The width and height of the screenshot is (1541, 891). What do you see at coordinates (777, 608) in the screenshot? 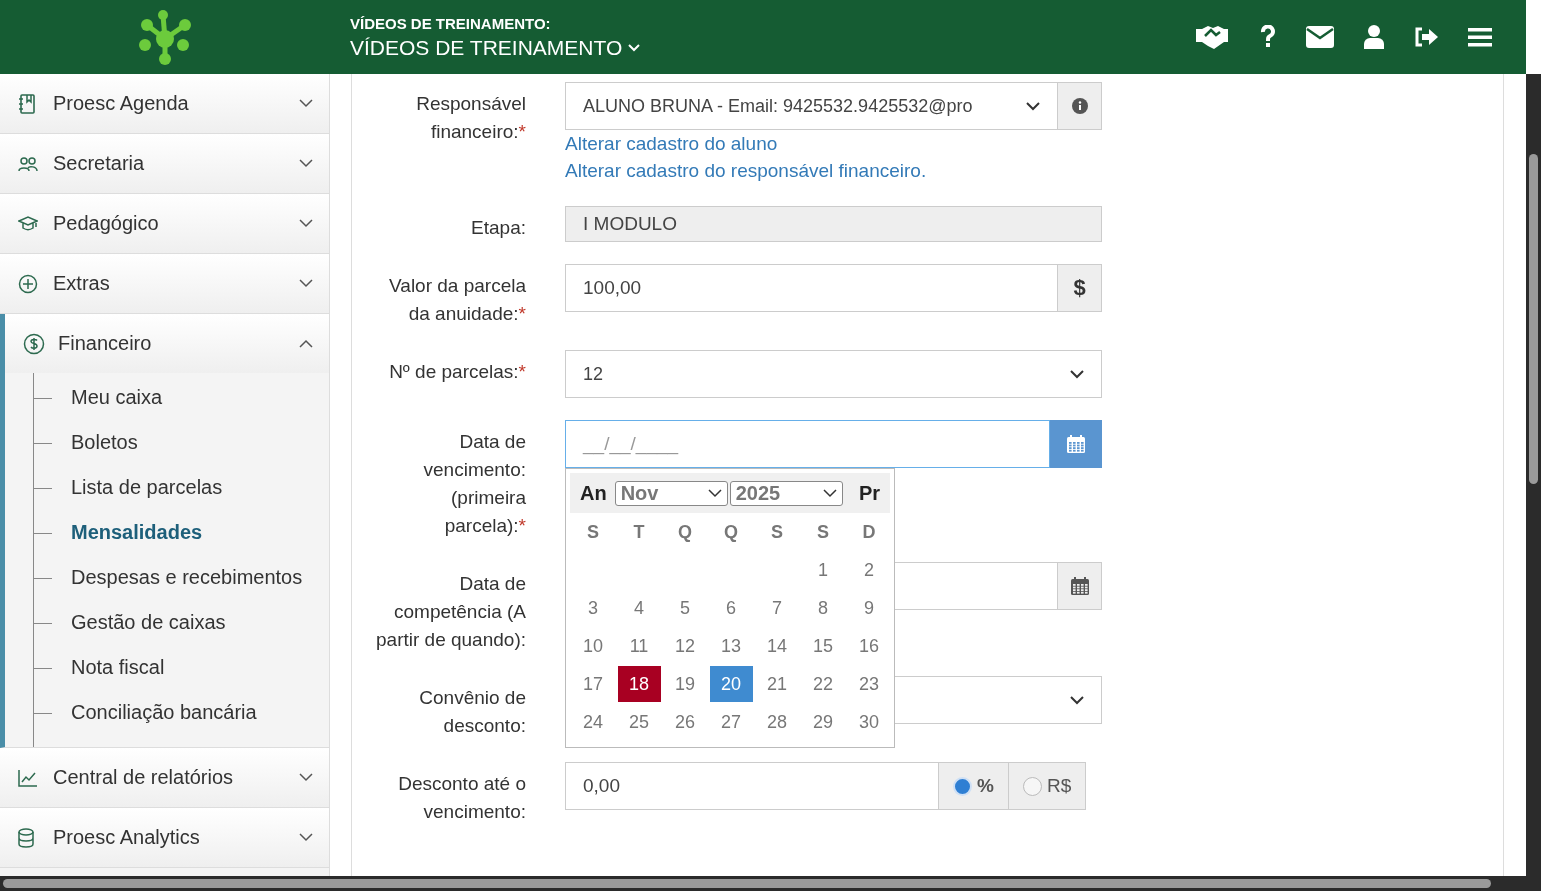
I see `calendar-day: 7` at bounding box center [777, 608].